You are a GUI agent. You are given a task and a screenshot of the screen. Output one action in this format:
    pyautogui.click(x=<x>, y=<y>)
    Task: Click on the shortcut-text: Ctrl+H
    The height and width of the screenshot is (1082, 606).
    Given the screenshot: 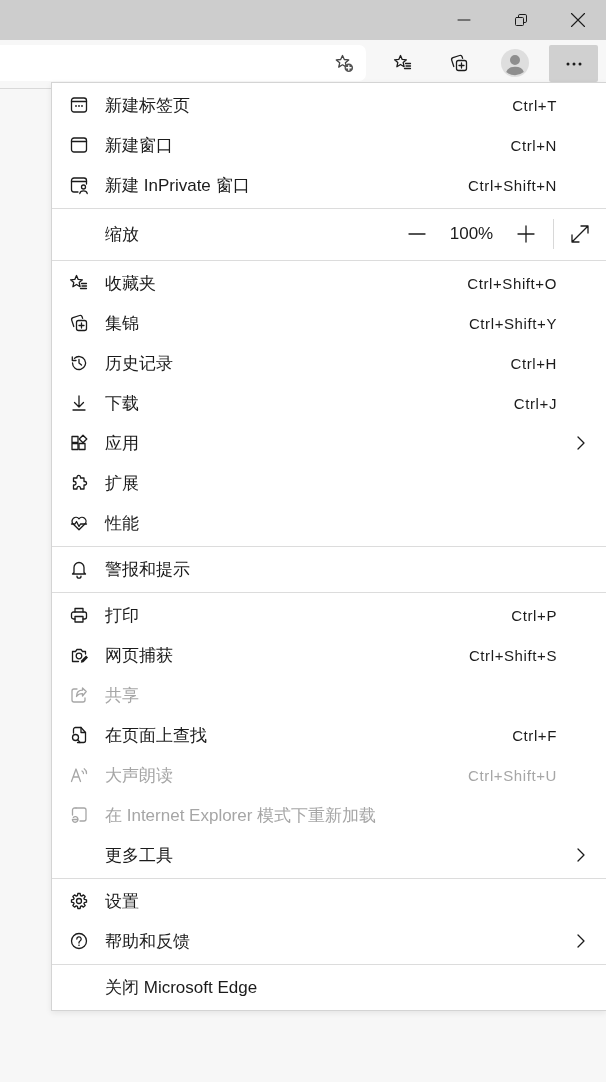 What is the action you would take?
    pyautogui.click(x=533, y=363)
    